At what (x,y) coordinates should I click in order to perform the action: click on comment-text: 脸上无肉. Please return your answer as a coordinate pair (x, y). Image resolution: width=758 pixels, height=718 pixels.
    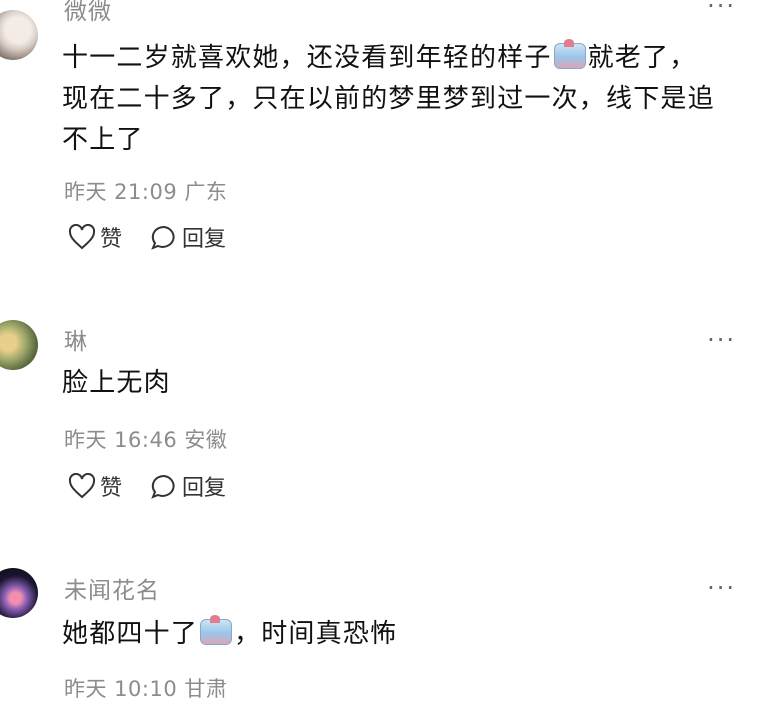
    Looking at the image, I should click on (116, 383).